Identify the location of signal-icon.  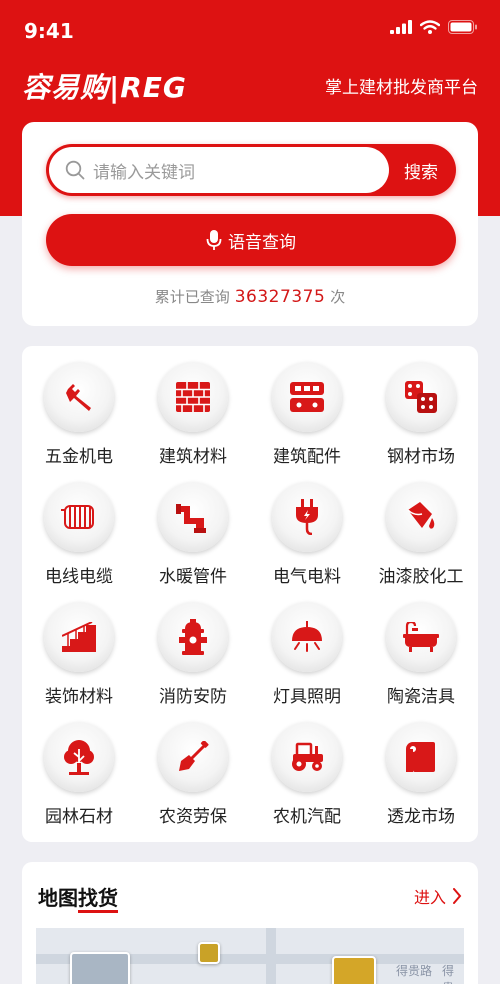
(401, 27).